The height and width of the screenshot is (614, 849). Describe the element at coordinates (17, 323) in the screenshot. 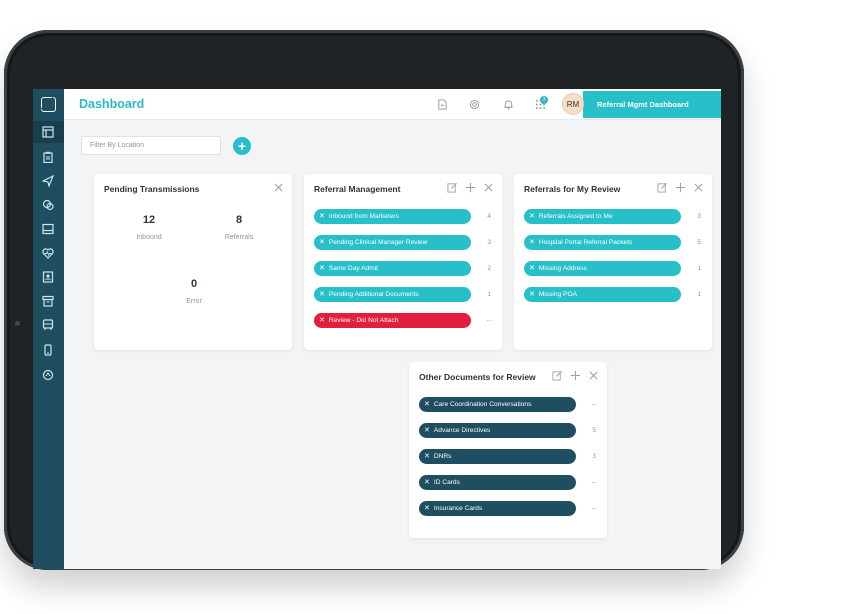

I see `camera-dot` at that location.